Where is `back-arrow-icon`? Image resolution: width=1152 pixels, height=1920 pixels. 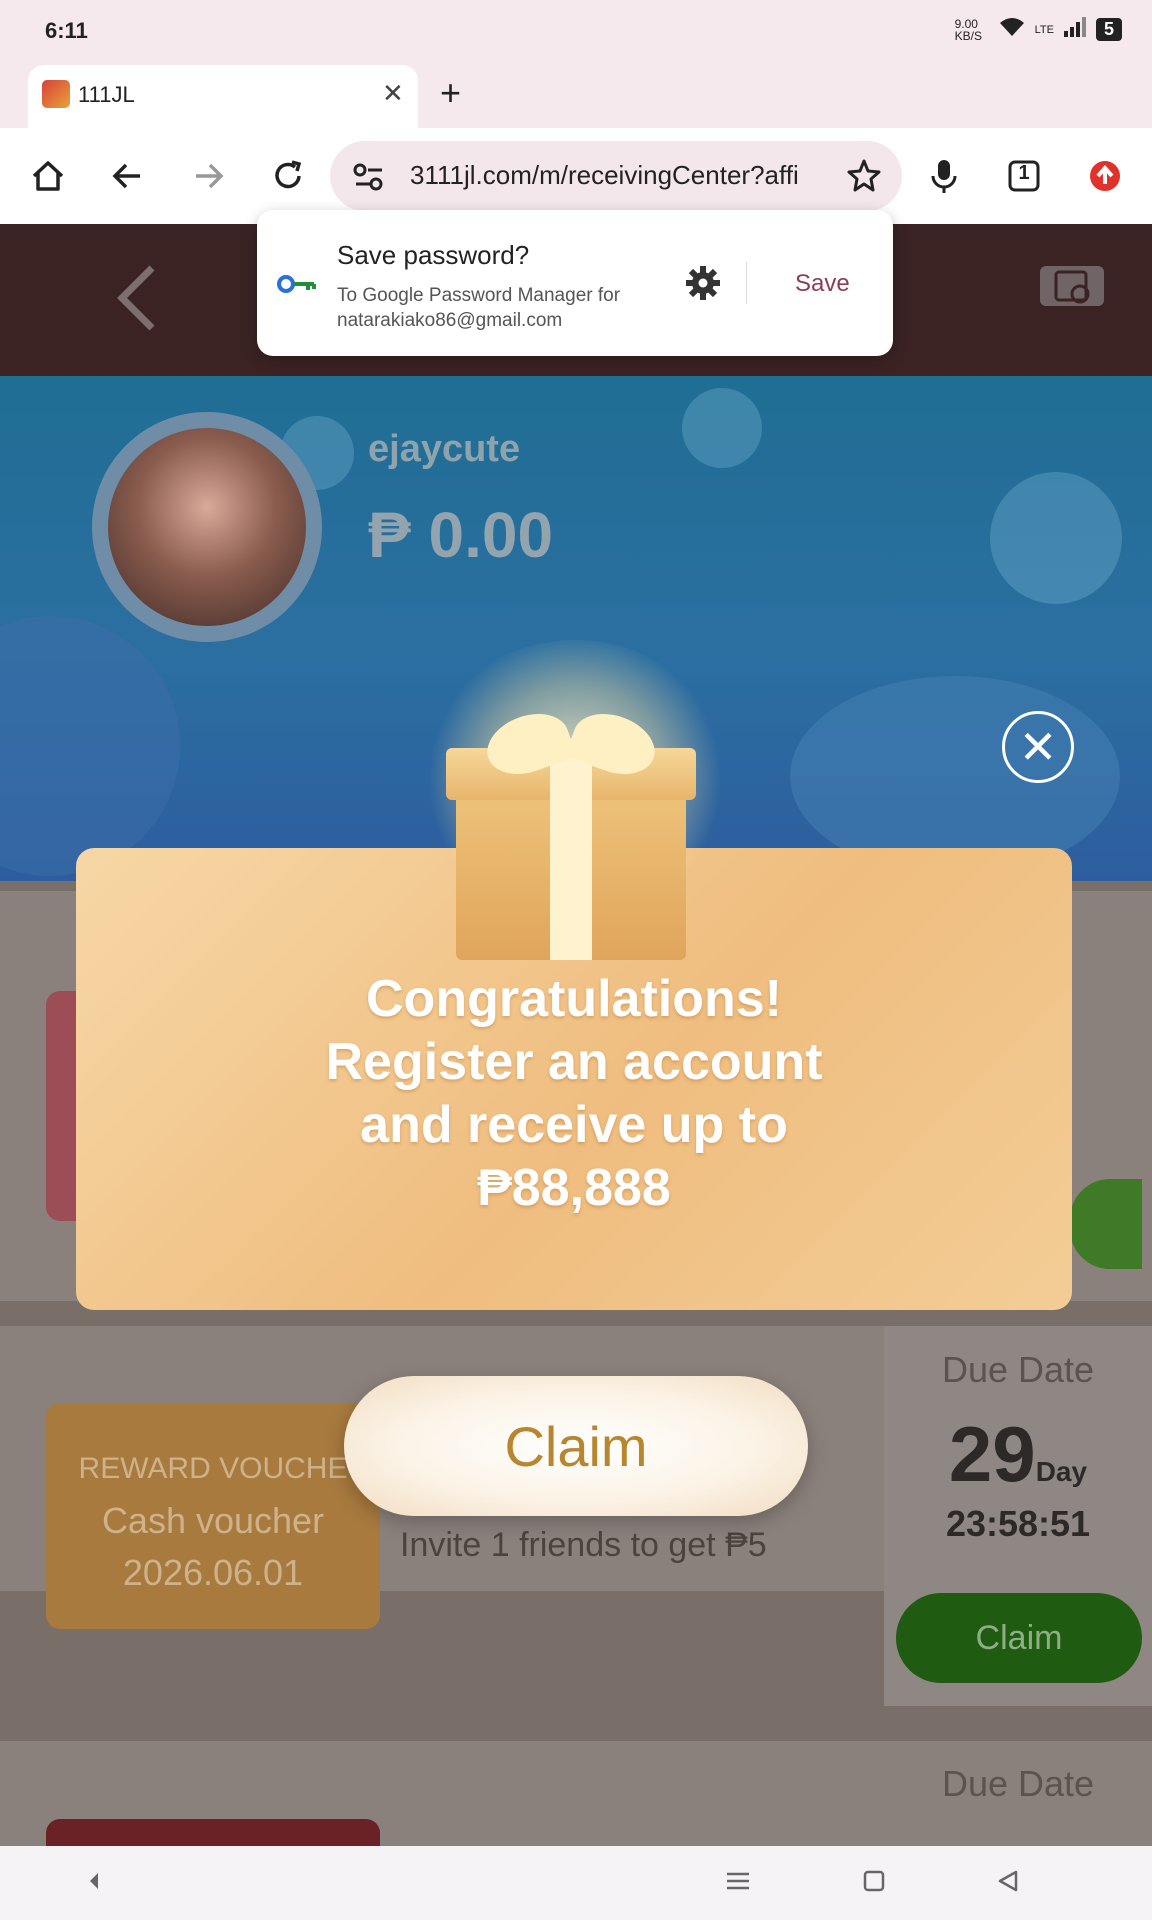 back-arrow-icon is located at coordinates (128, 176).